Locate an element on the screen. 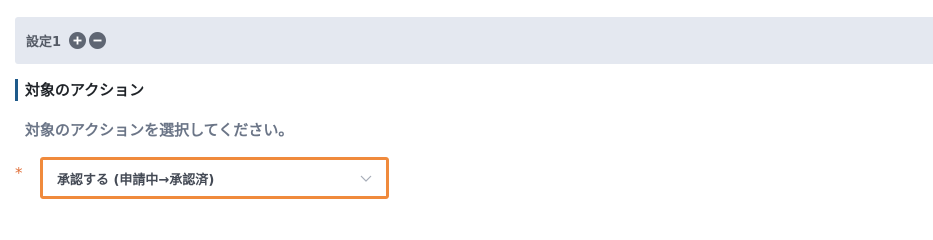 The height and width of the screenshot is (240, 933). action-select-value: 承認する (申請中→承認済) is located at coordinates (136, 180).